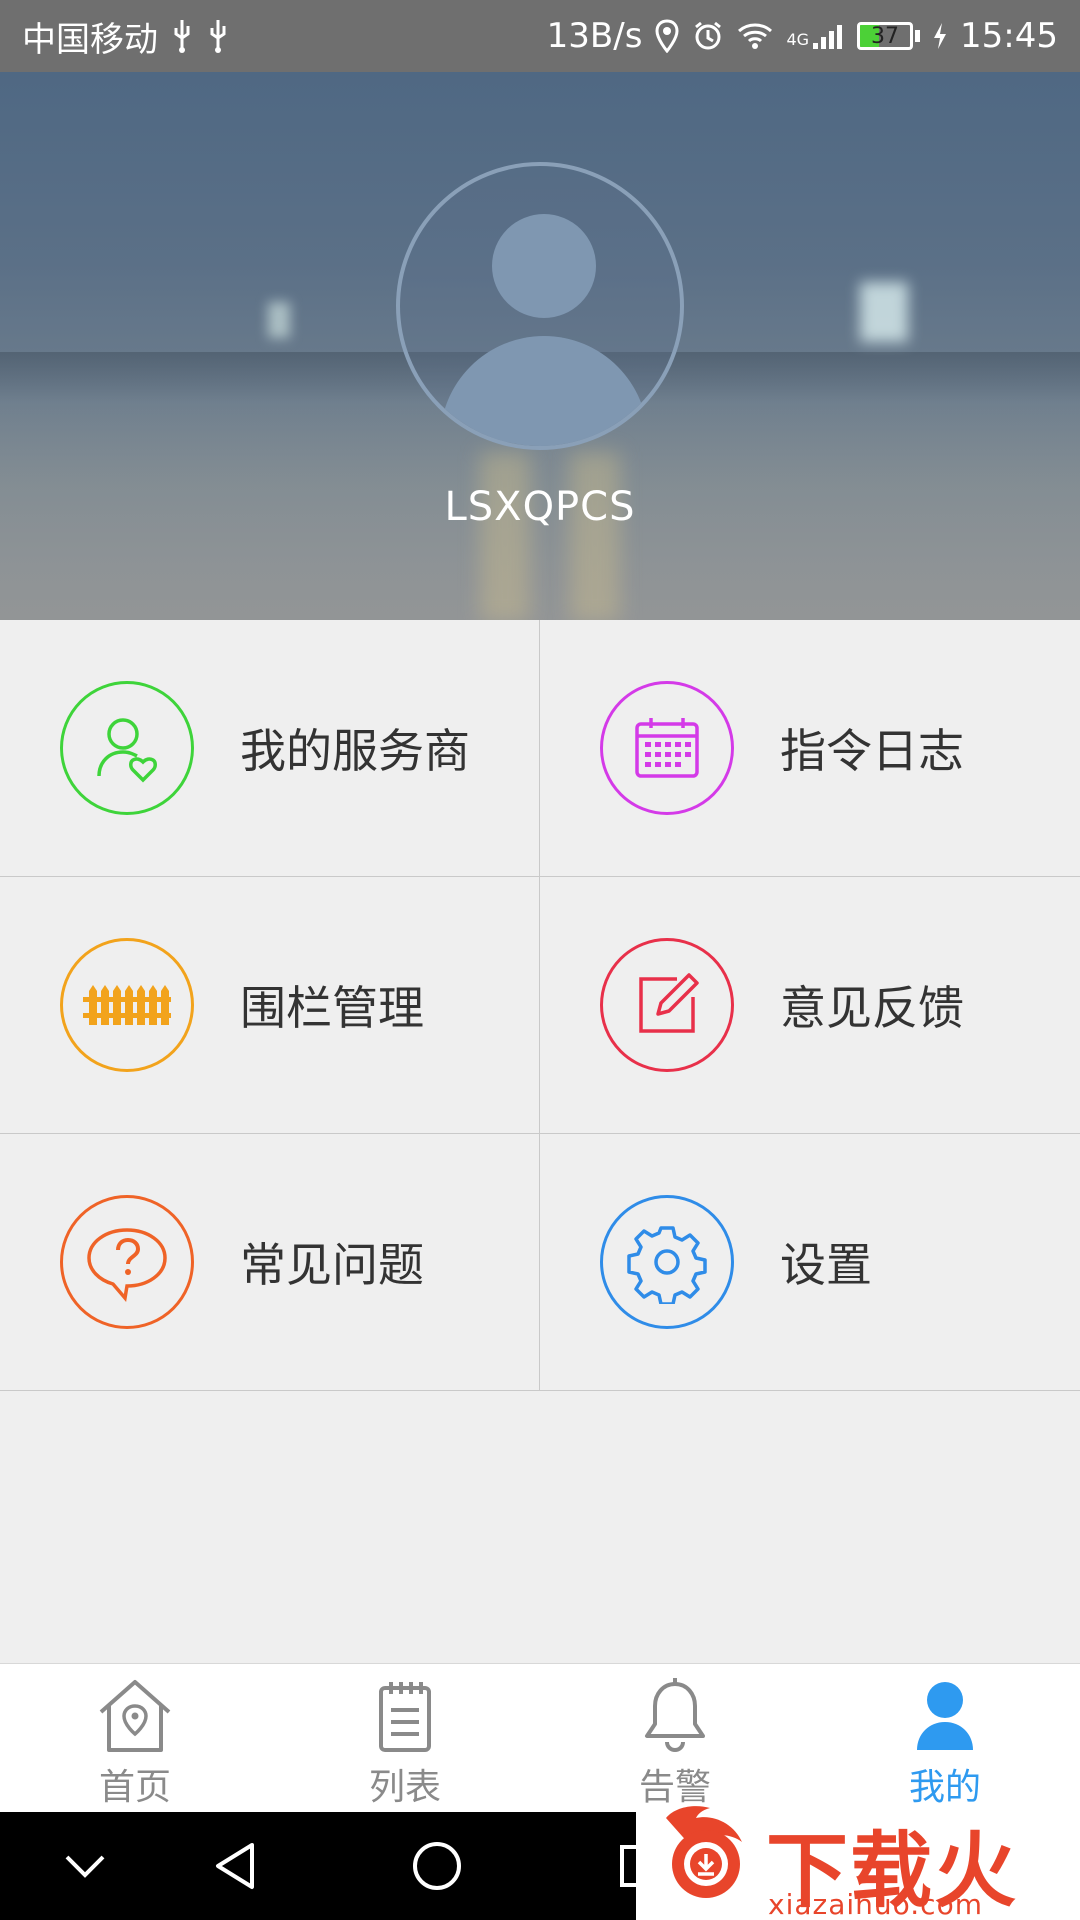  Describe the element at coordinates (826, 1265) in the screenshot. I see `menu-label: 设置` at that location.